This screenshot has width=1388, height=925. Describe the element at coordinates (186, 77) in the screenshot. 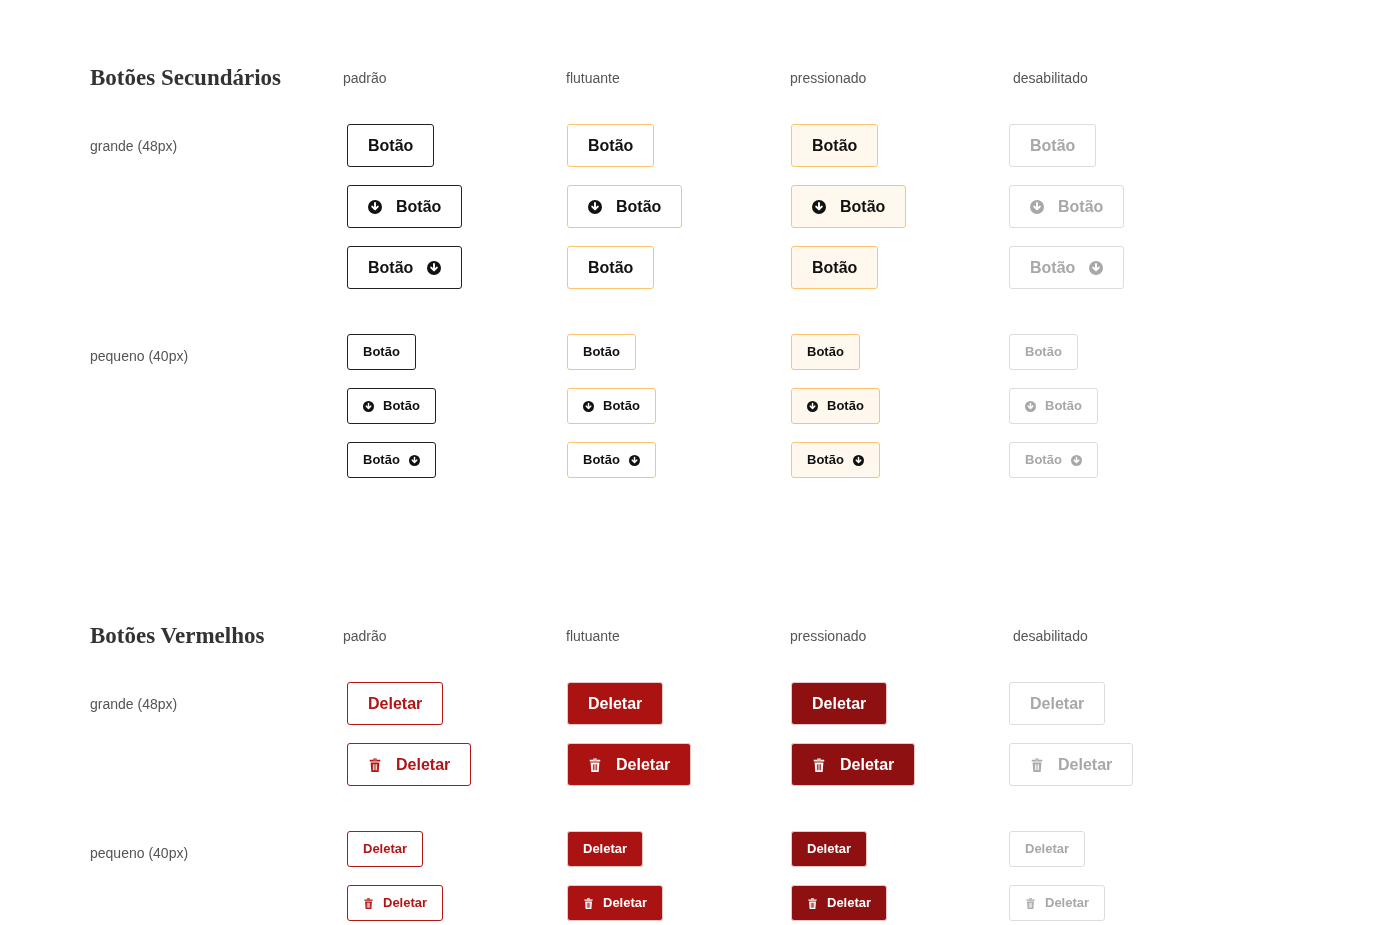

I see `section-title: Botões Secundários` at that location.